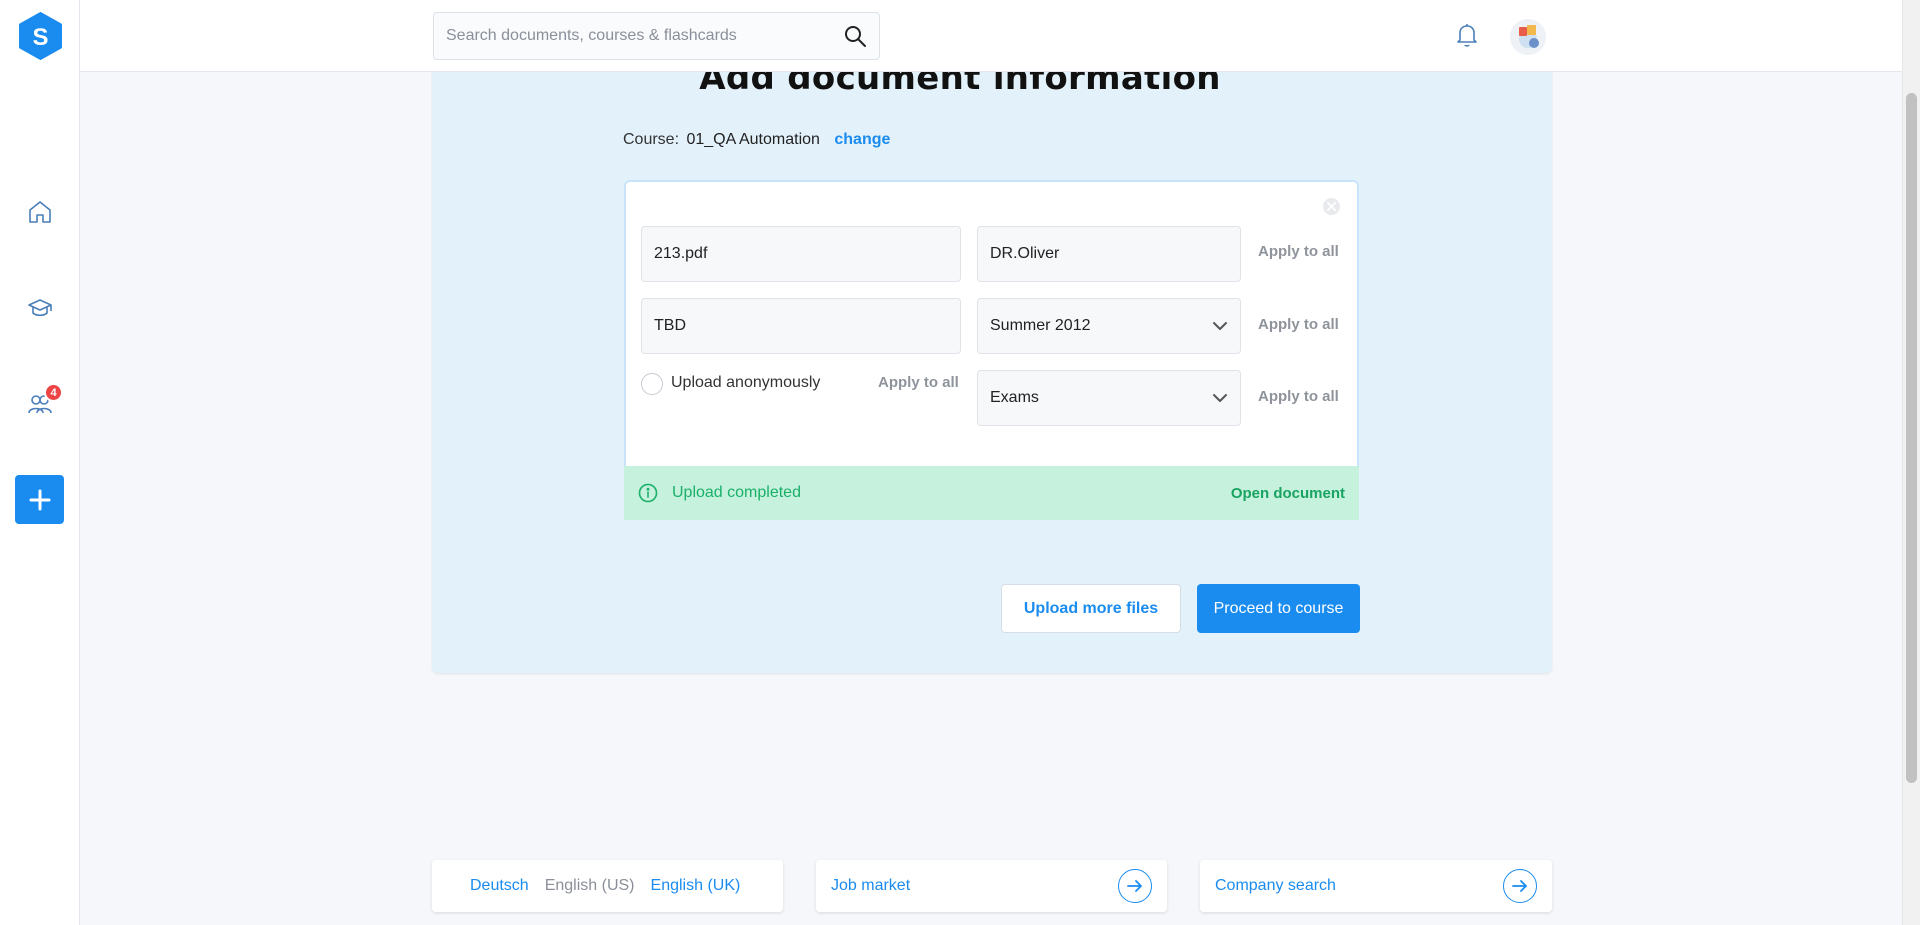 This screenshot has width=1920, height=925. I want to click on job-market-card: Job market, so click(991, 886).